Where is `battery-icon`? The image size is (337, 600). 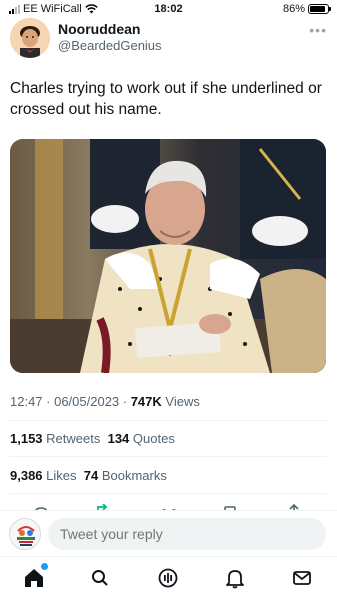 battery-icon is located at coordinates (319, 9).